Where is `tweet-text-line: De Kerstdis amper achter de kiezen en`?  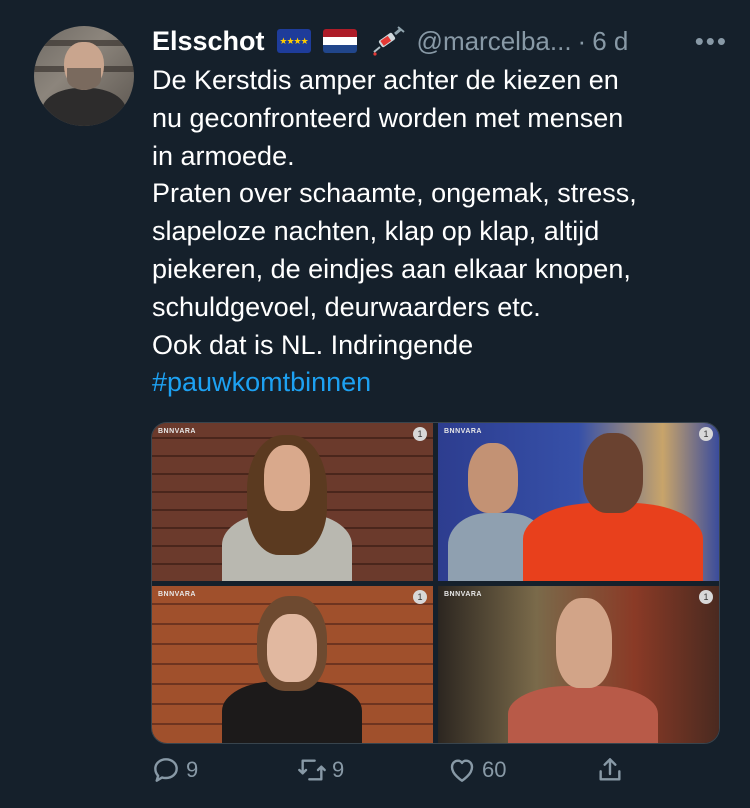
tweet-text-line: De Kerstdis amper achter de kiezen en is located at coordinates (385, 80).